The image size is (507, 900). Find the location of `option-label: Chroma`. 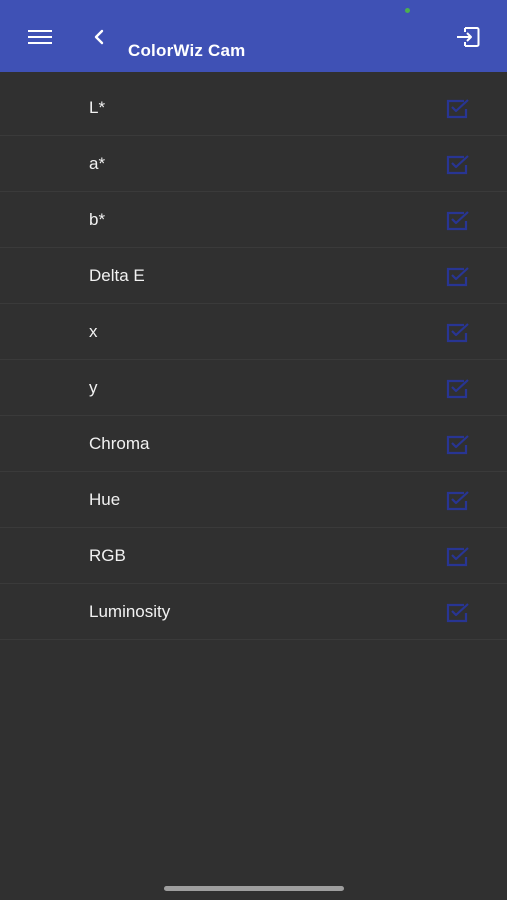

option-label: Chroma is located at coordinates (119, 443).